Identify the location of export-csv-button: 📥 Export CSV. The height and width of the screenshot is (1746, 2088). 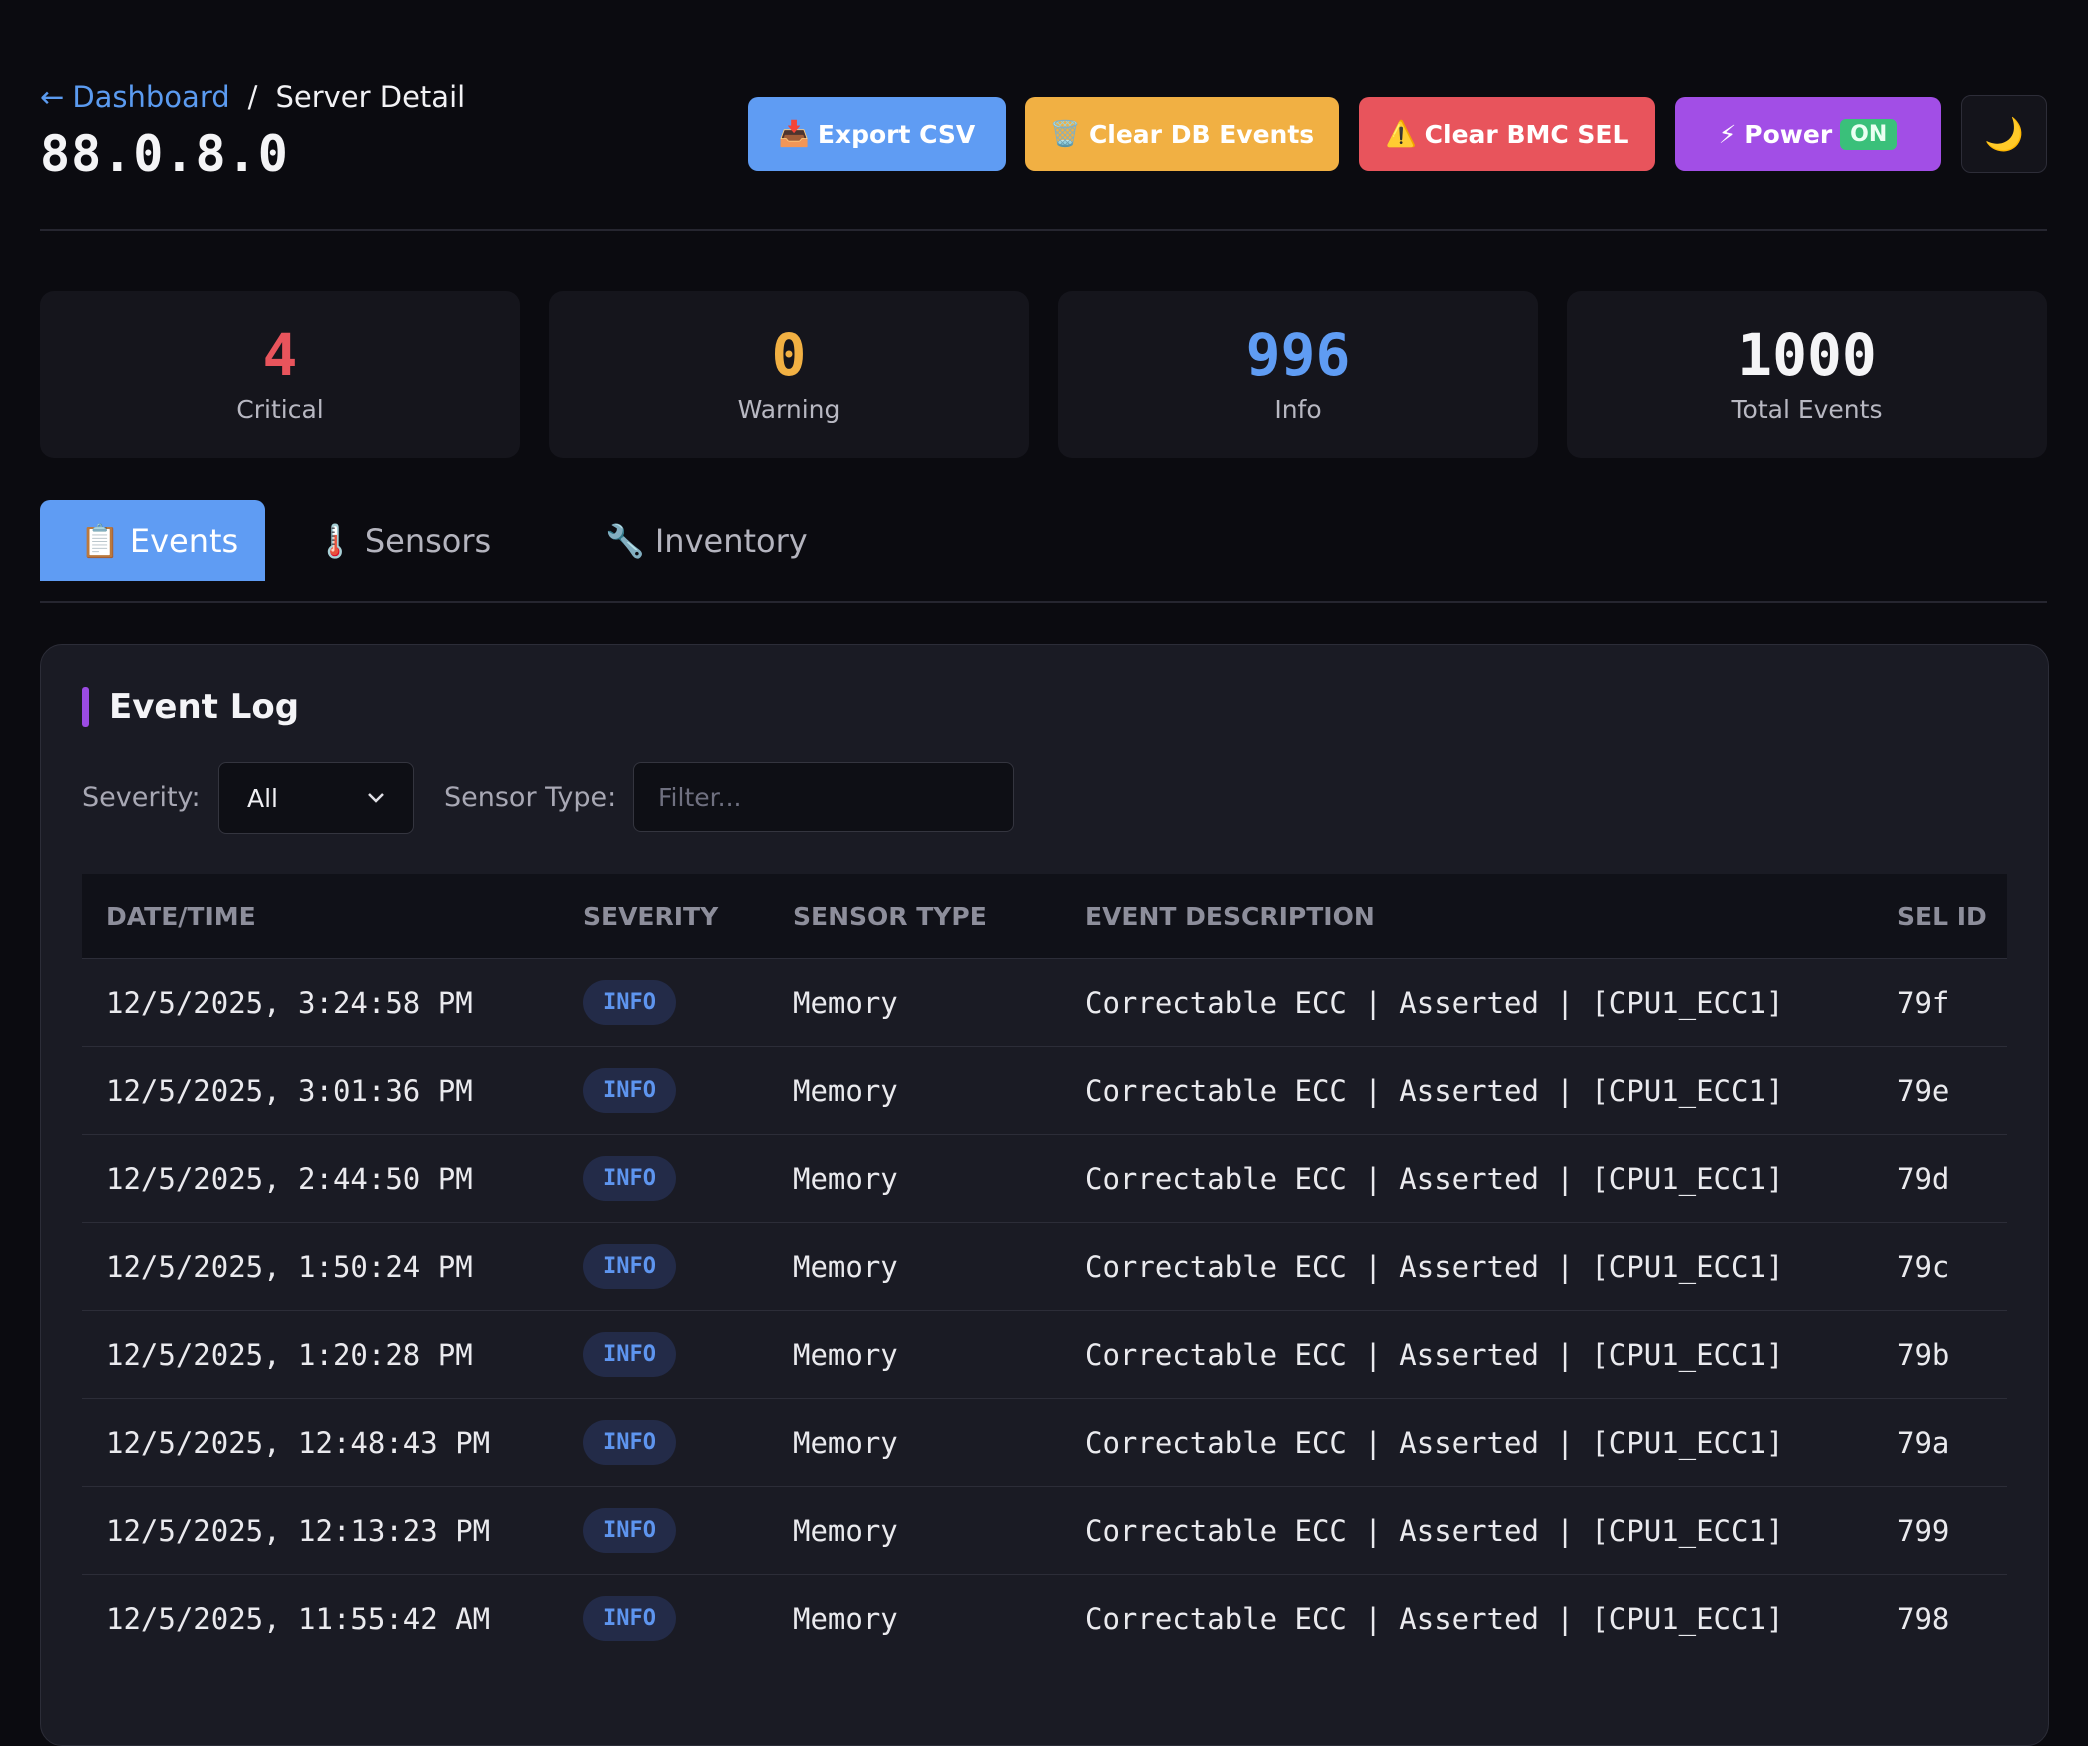
(877, 134).